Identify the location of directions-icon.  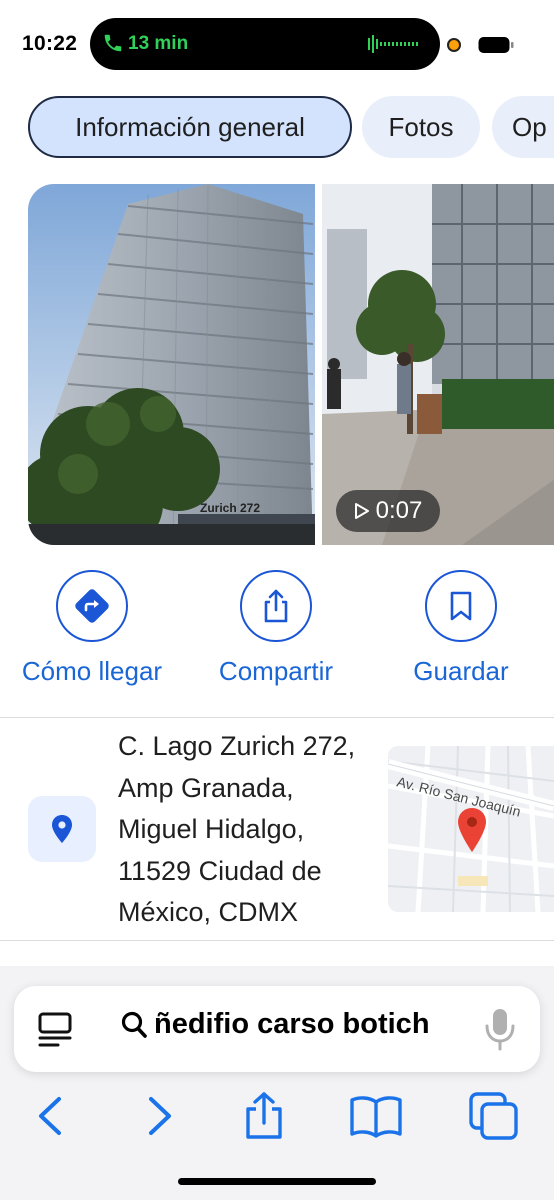
(92, 606).